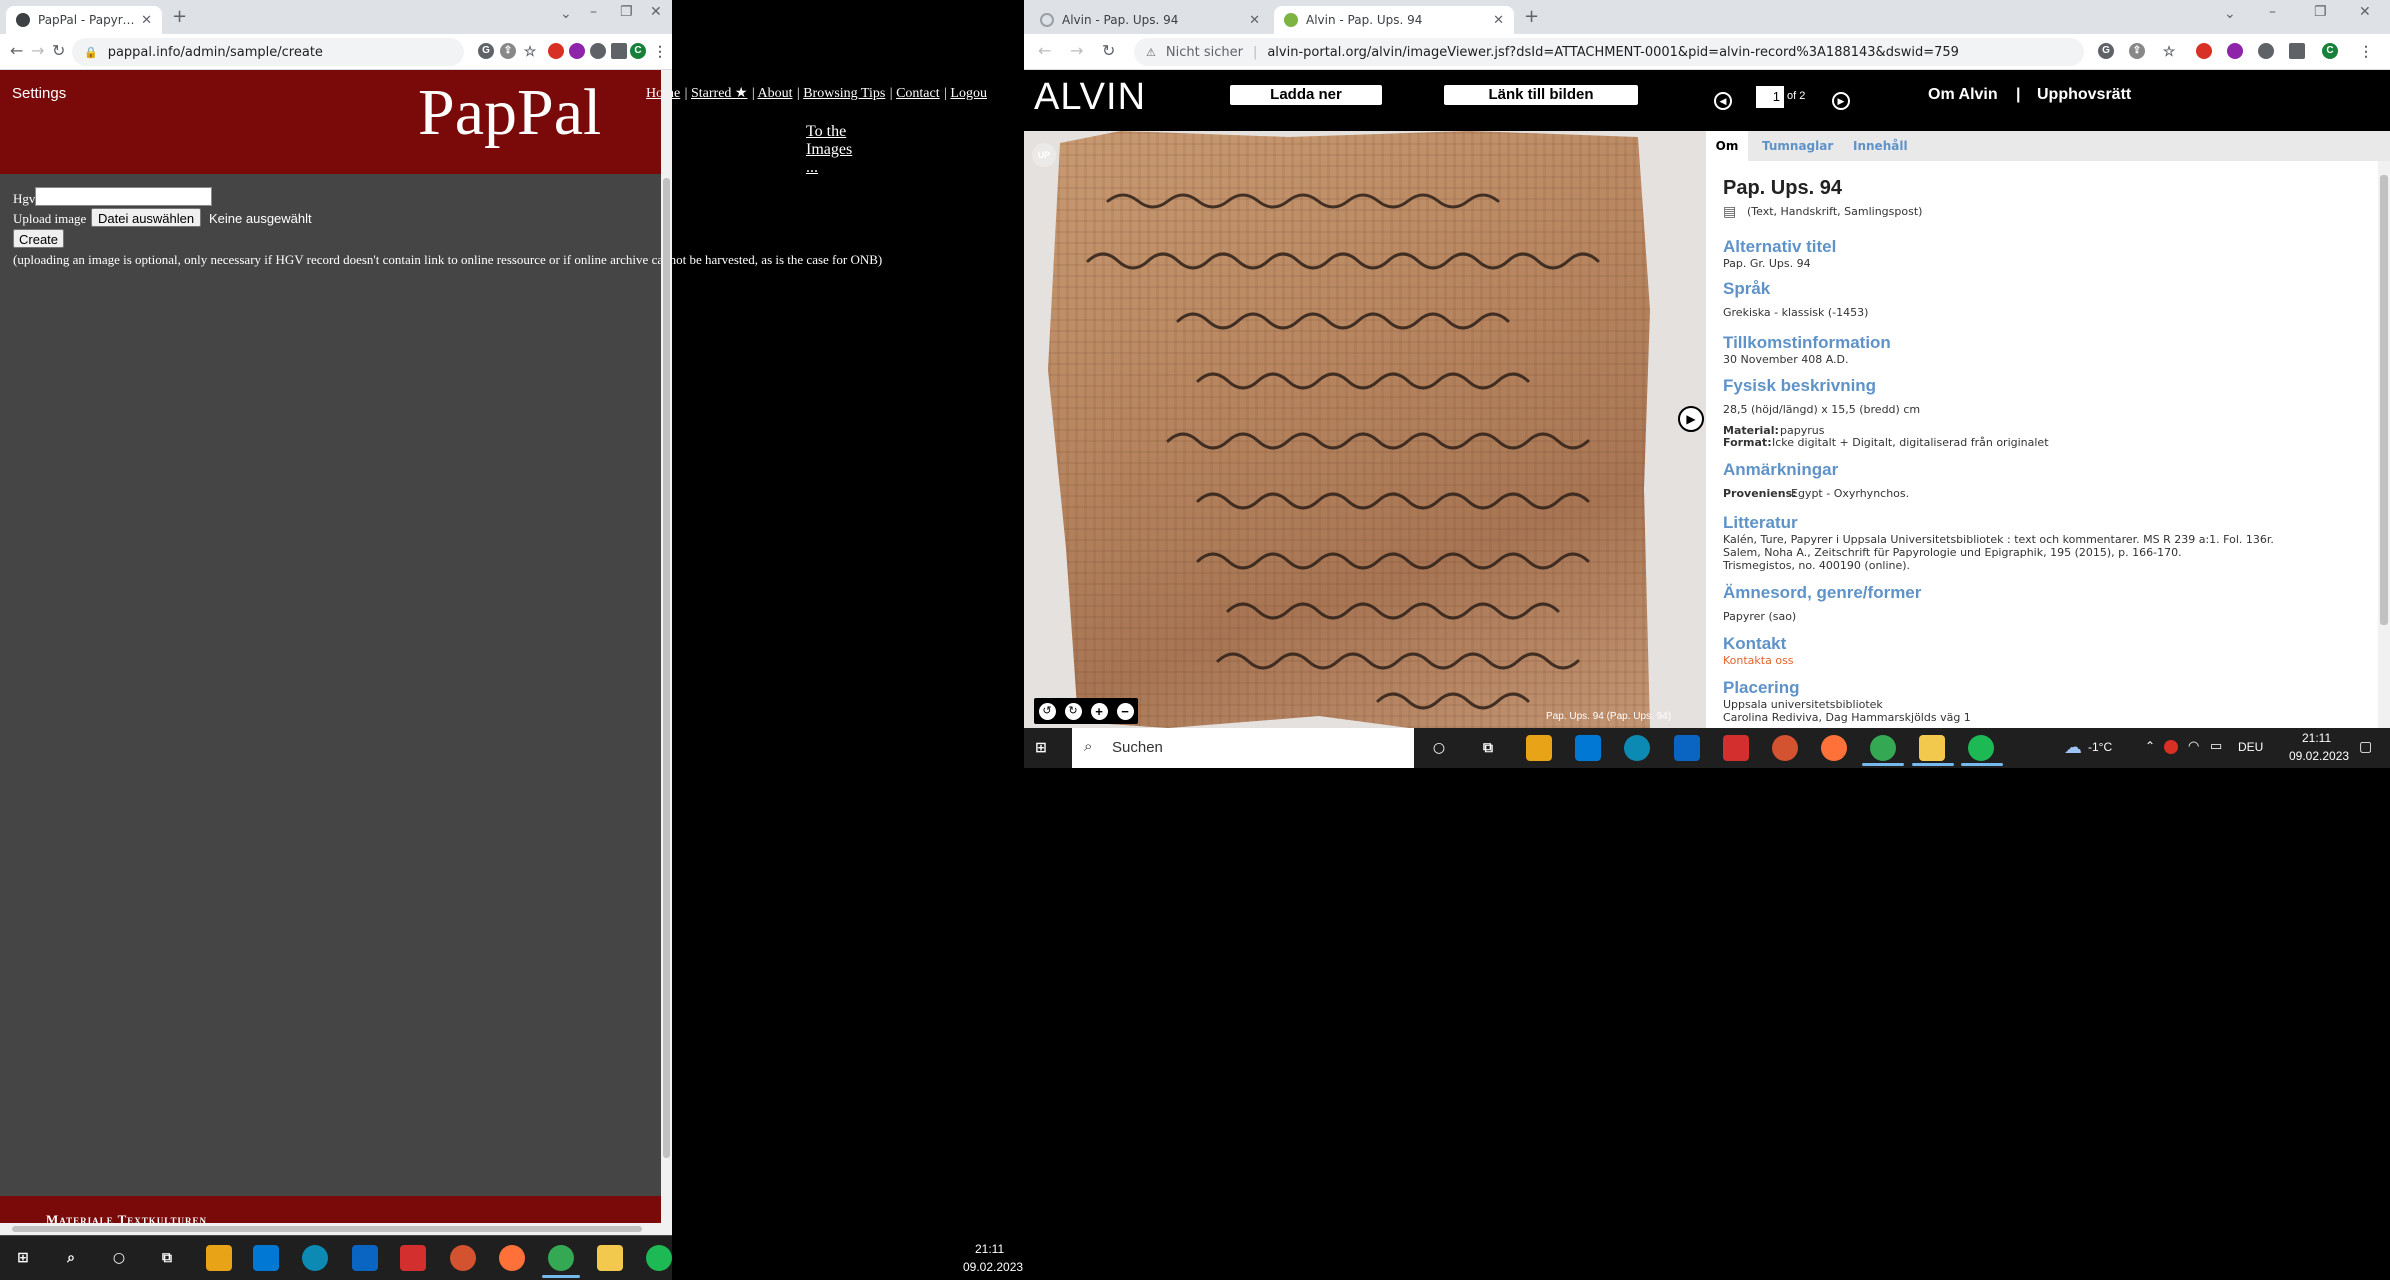 The width and height of the screenshot is (2390, 1280). I want to click on explorer-yellow-icon, so click(1932, 748).